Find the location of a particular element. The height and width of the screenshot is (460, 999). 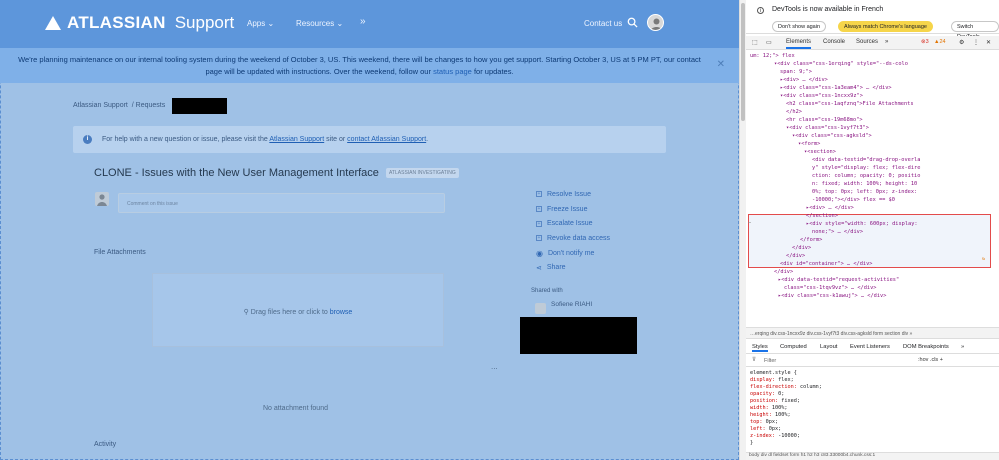

css-rule-line: flex-direction: column; is located at coordinates (786, 387).